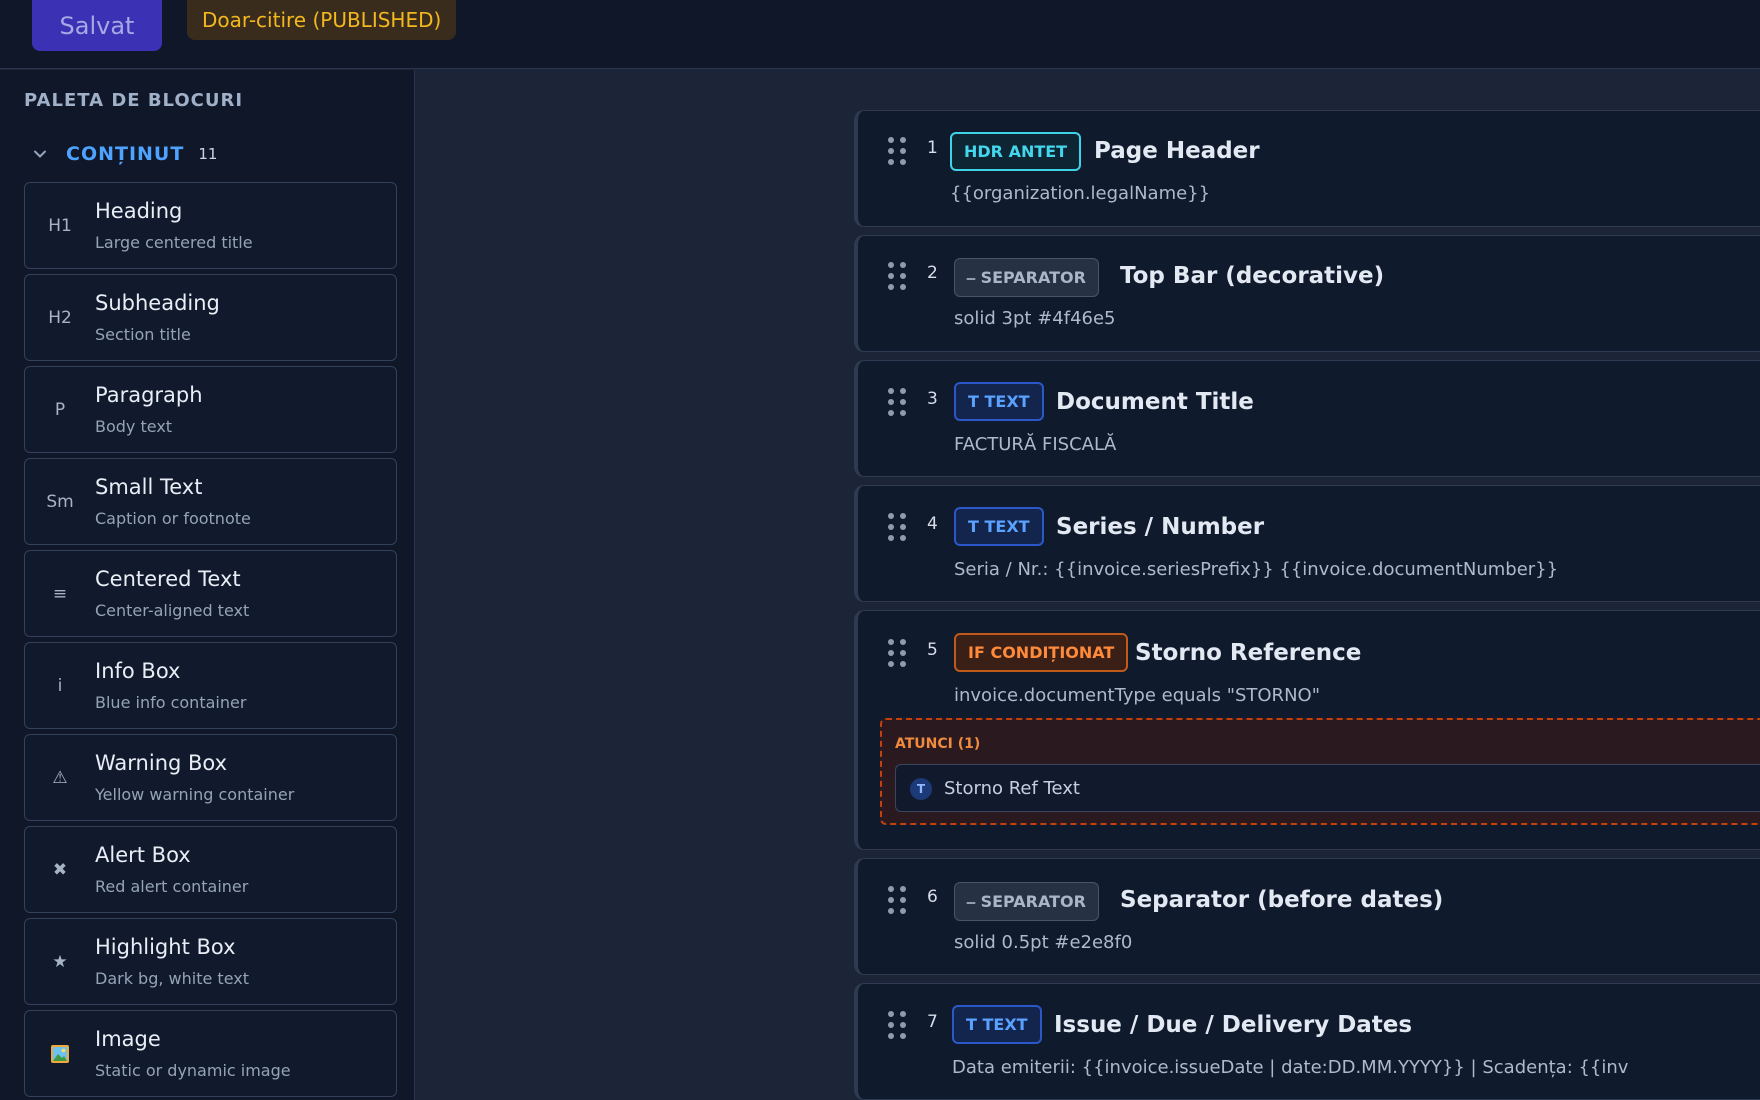  I want to click on alert-icon: ✖, so click(60, 869).